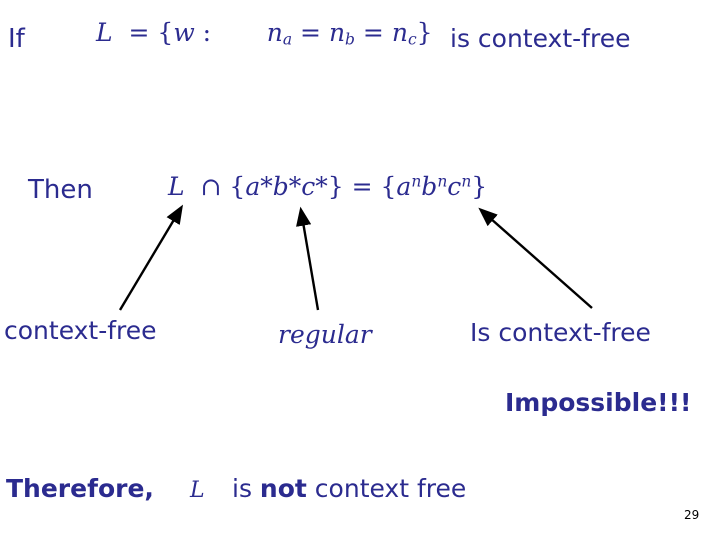 This screenshot has height=540, width=720. I want to click on label-context-free: context-free, so click(80, 330).